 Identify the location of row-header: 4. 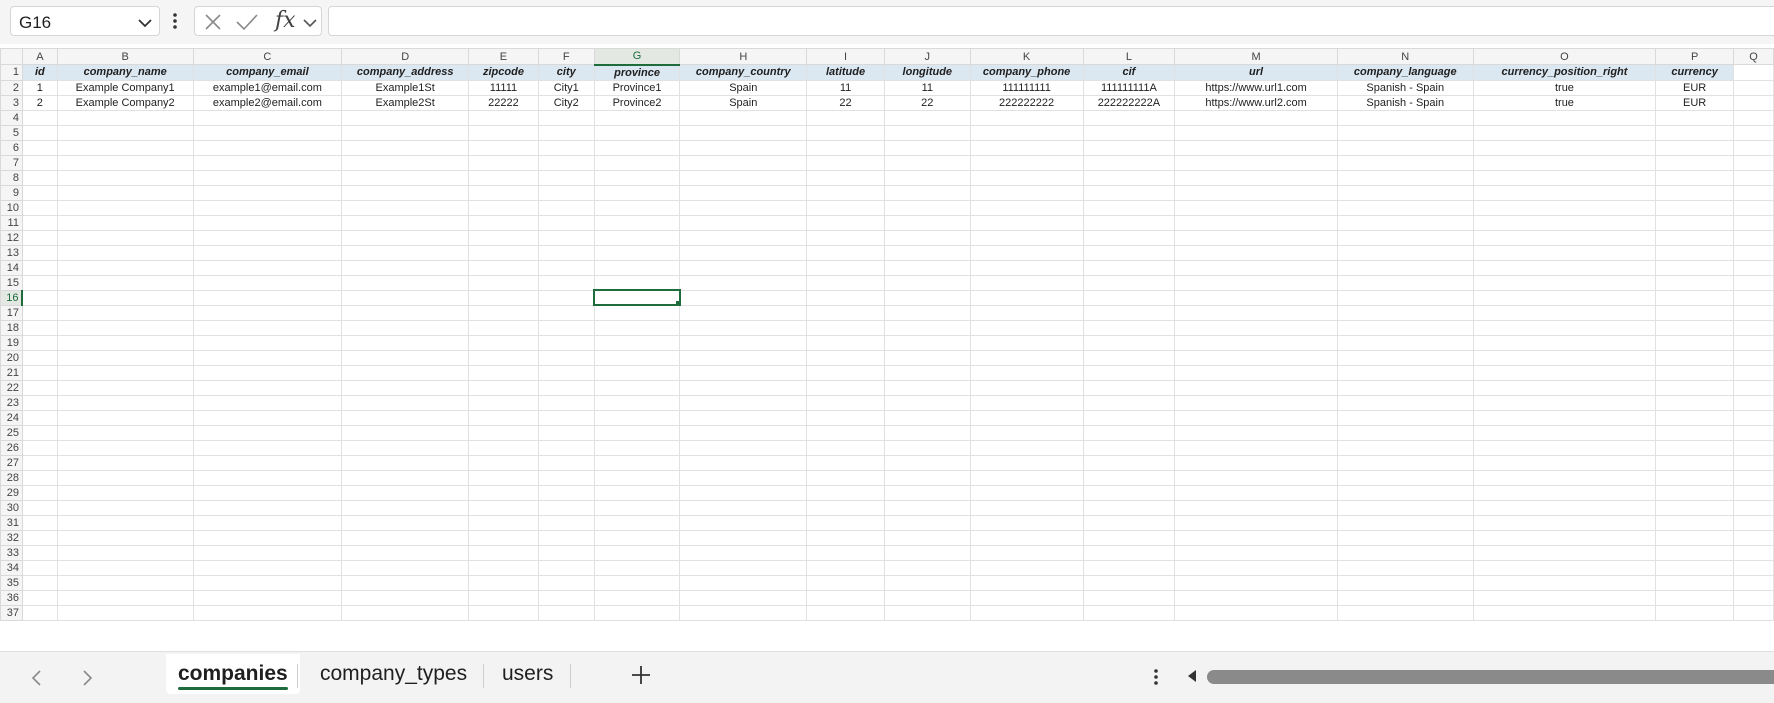
(11, 117).